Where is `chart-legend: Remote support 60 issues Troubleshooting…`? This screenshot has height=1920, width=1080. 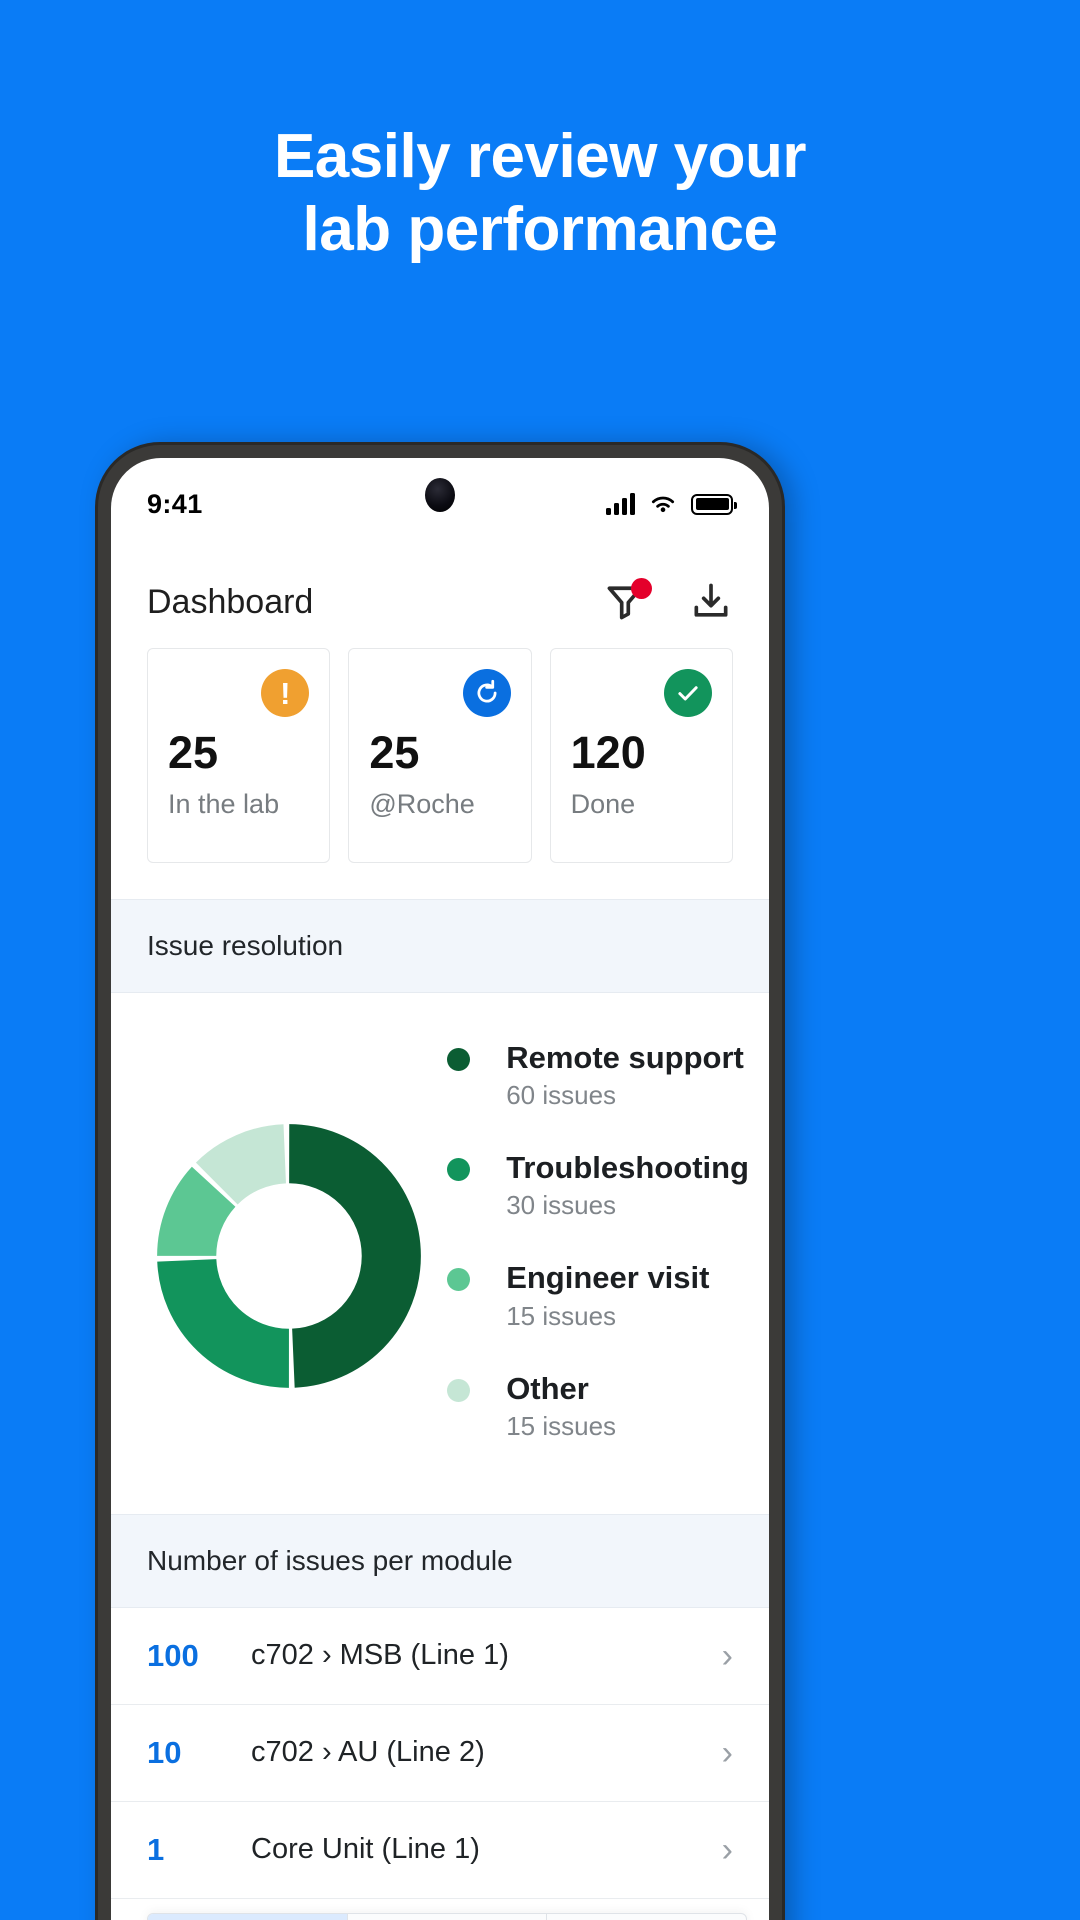 chart-legend: Remote support 60 issues Troubleshooting… is located at coordinates (598, 1256).